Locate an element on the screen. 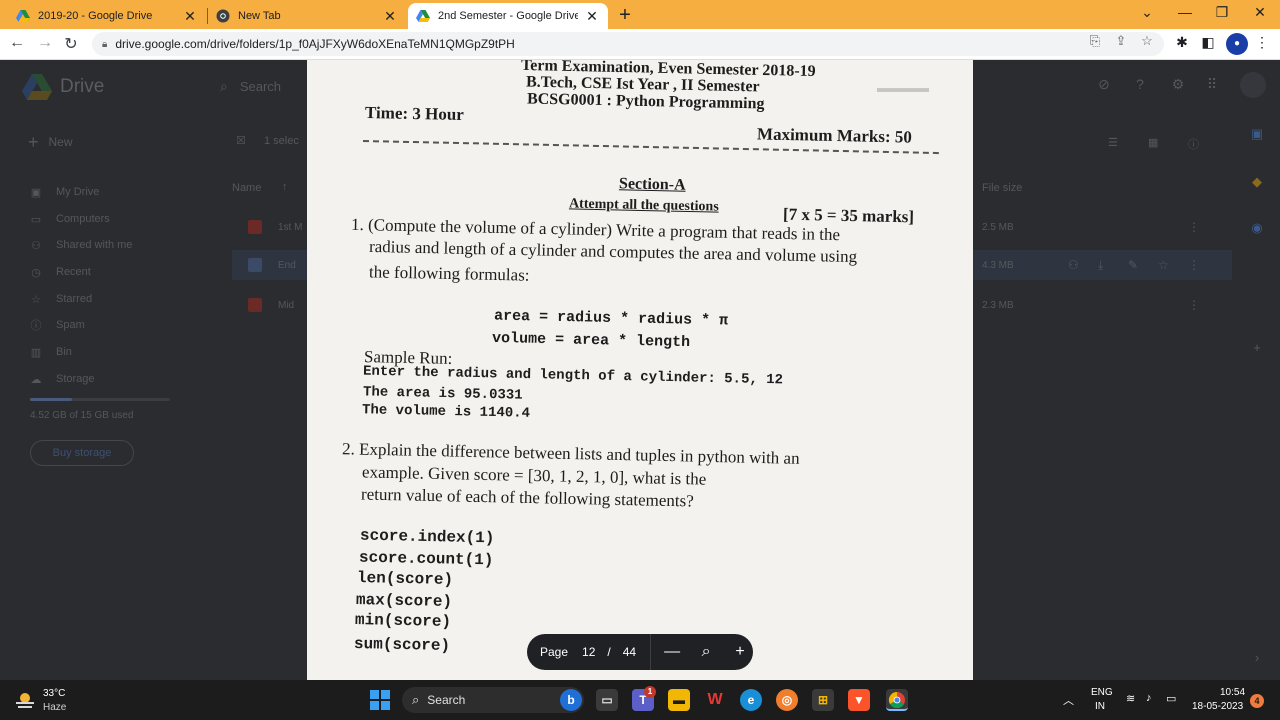 Image resolution: width=1280 pixels, height=720 pixels. google-drive-logo-icon is located at coordinates (37, 87).